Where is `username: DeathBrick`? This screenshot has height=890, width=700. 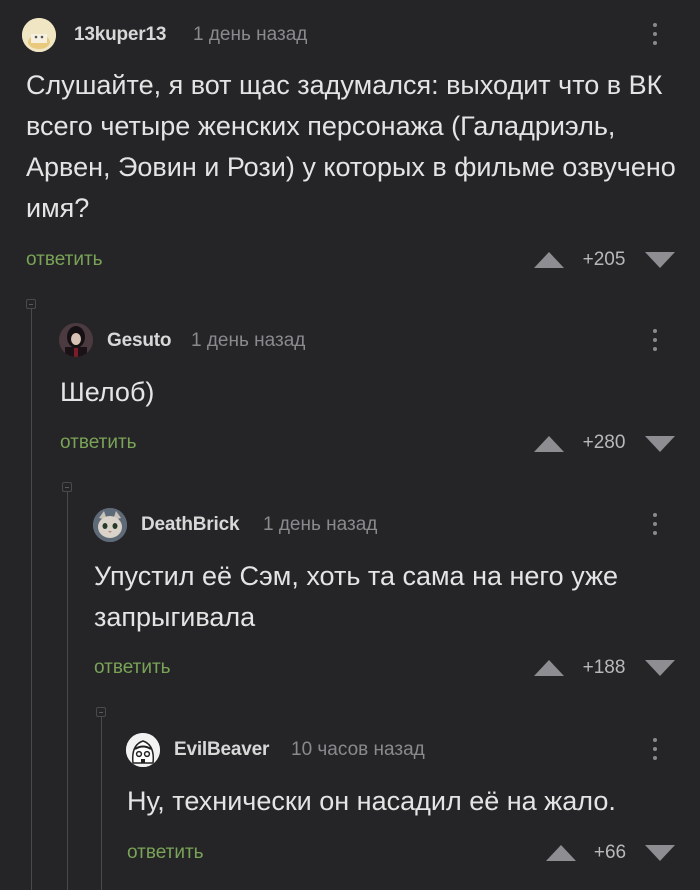
username: DeathBrick is located at coordinates (190, 525).